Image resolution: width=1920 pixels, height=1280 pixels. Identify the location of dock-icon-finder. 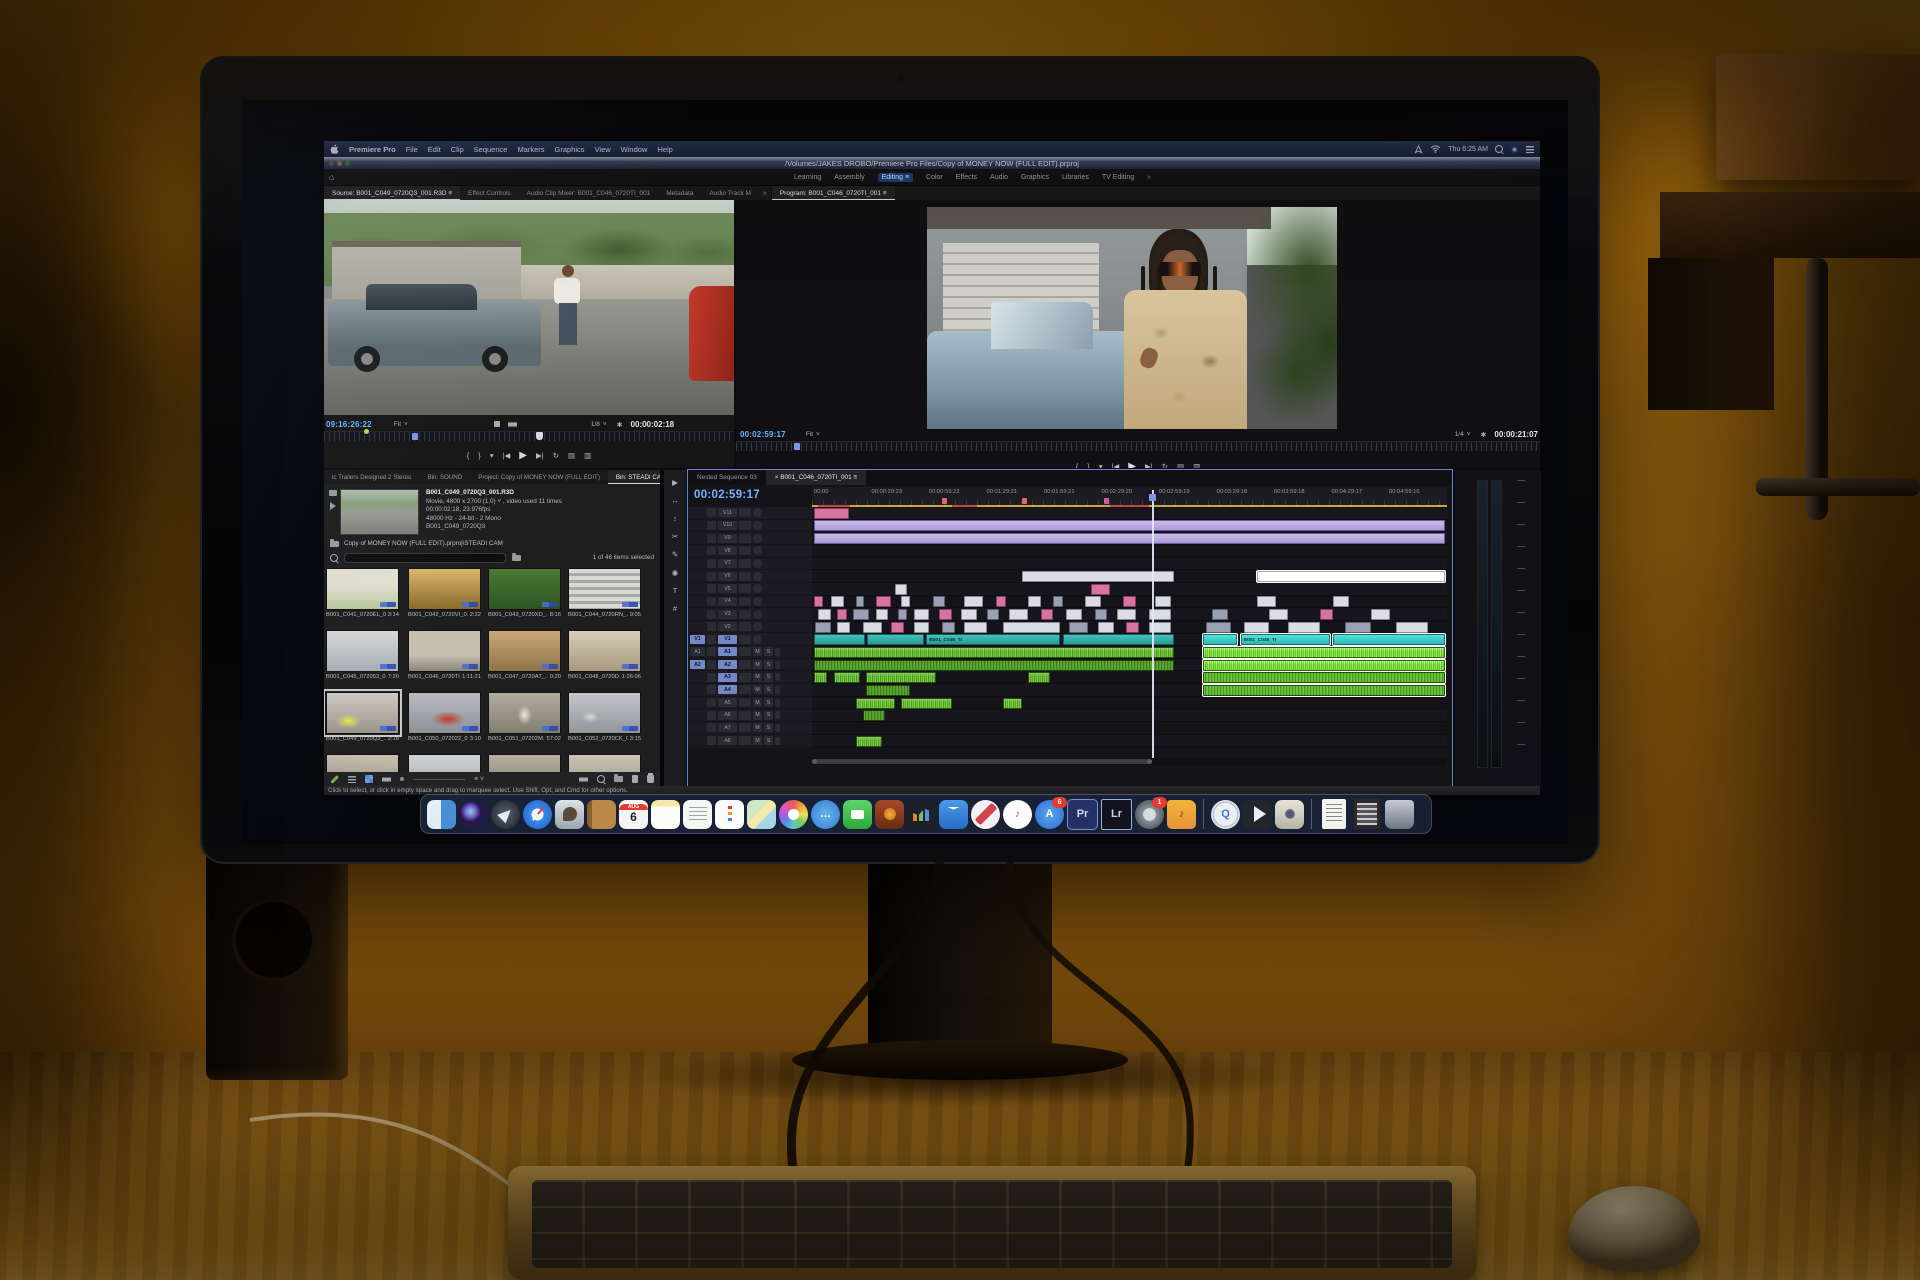
(441, 814).